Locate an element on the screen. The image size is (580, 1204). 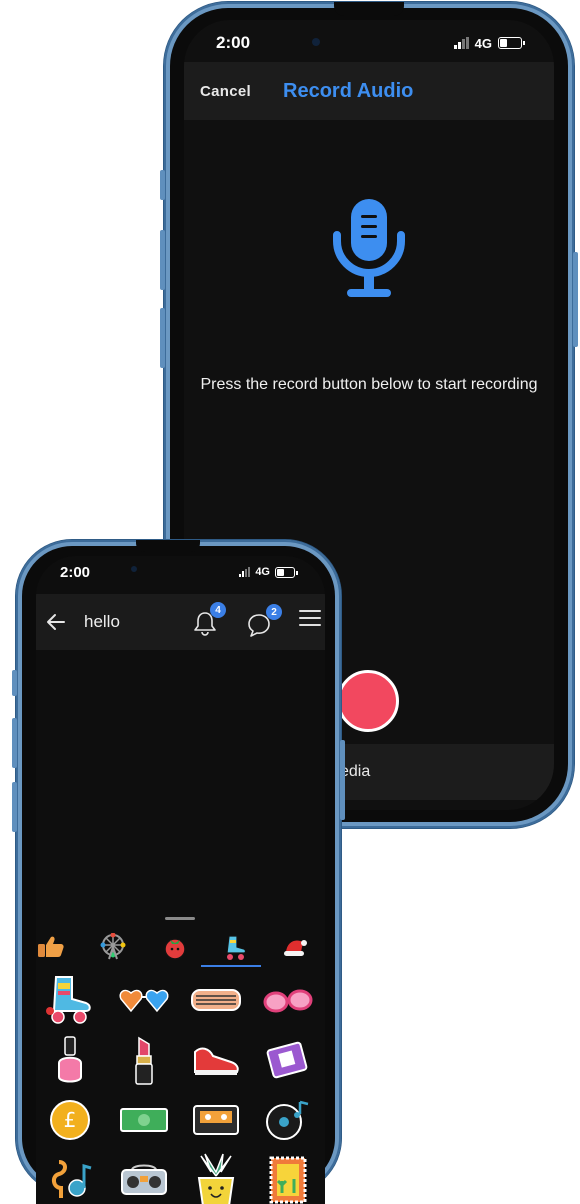
sticker-banknote is located at coordinates (144, 1120).